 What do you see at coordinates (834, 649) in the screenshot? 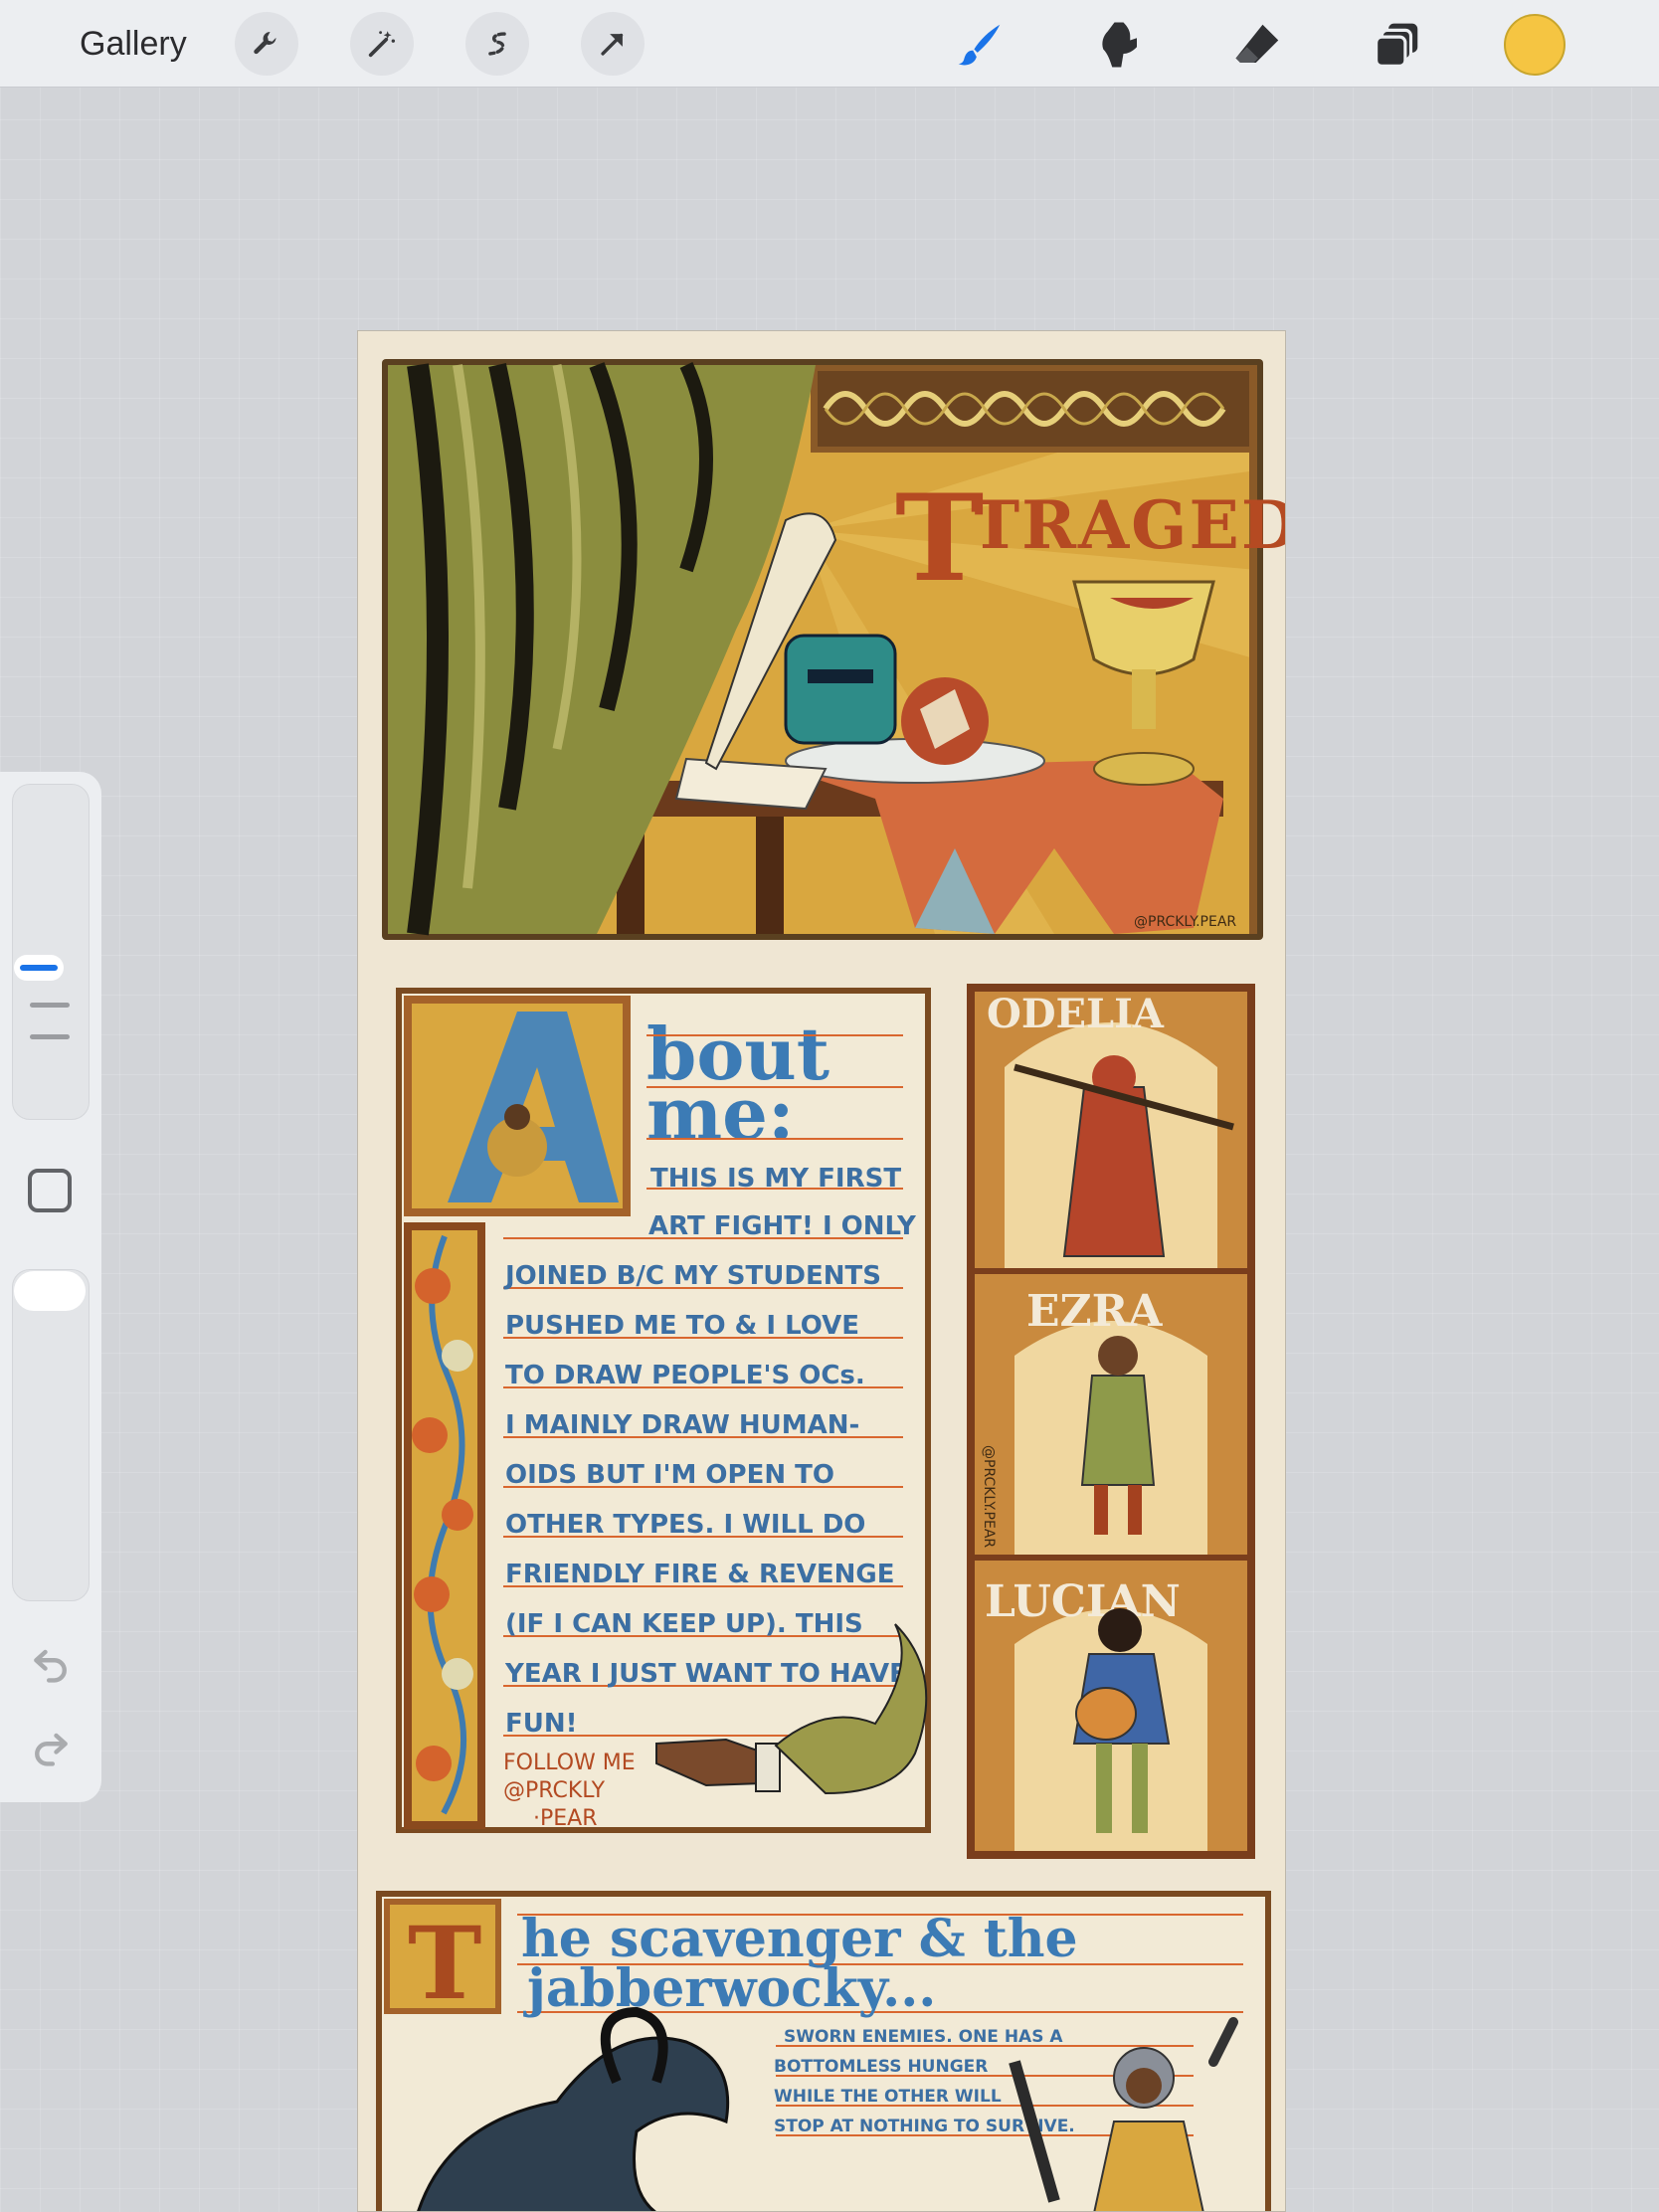
I see `tragedy-panel: T TRAGEDY @PRCKLY.PEAR` at bounding box center [834, 649].